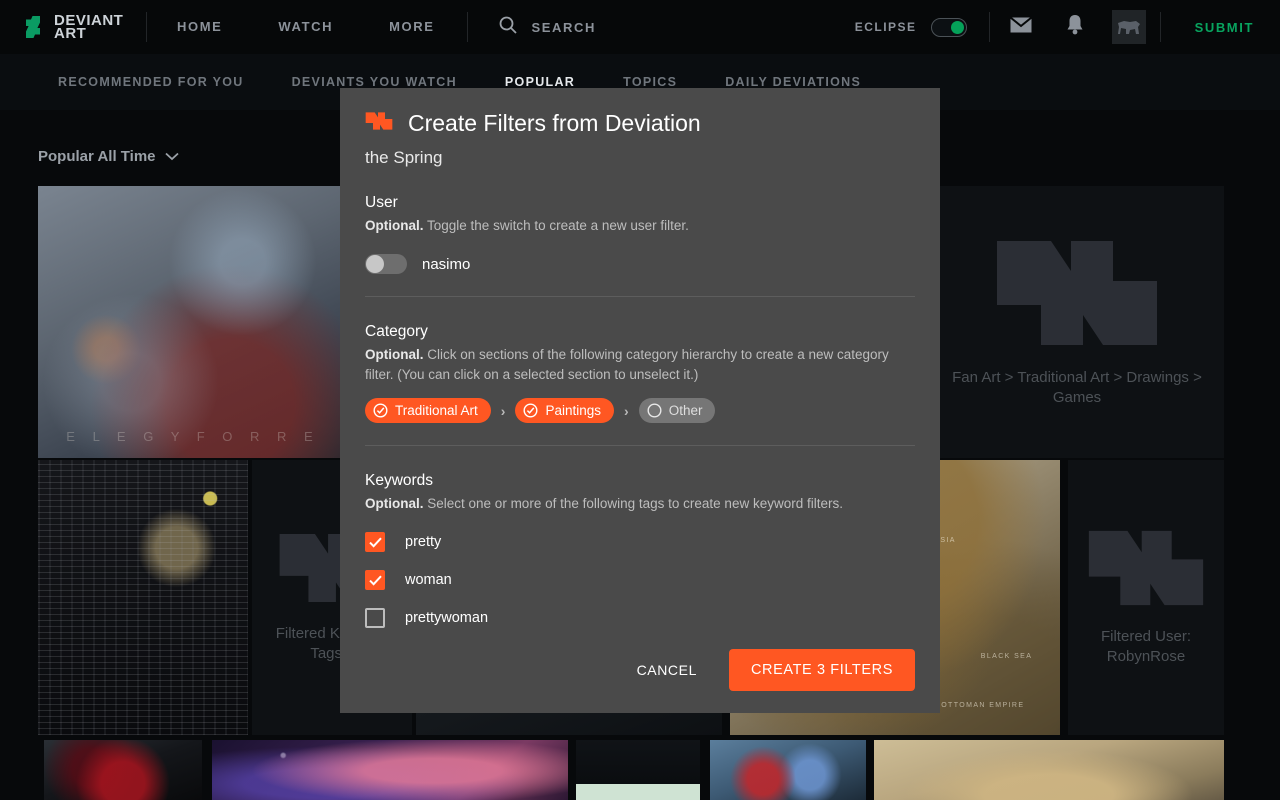 The width and height of the screenshot is (1280, 800). Describe the element at coordinates (667, 670) in the screenshot. I see `cancel-button: CANCEL` at that location.